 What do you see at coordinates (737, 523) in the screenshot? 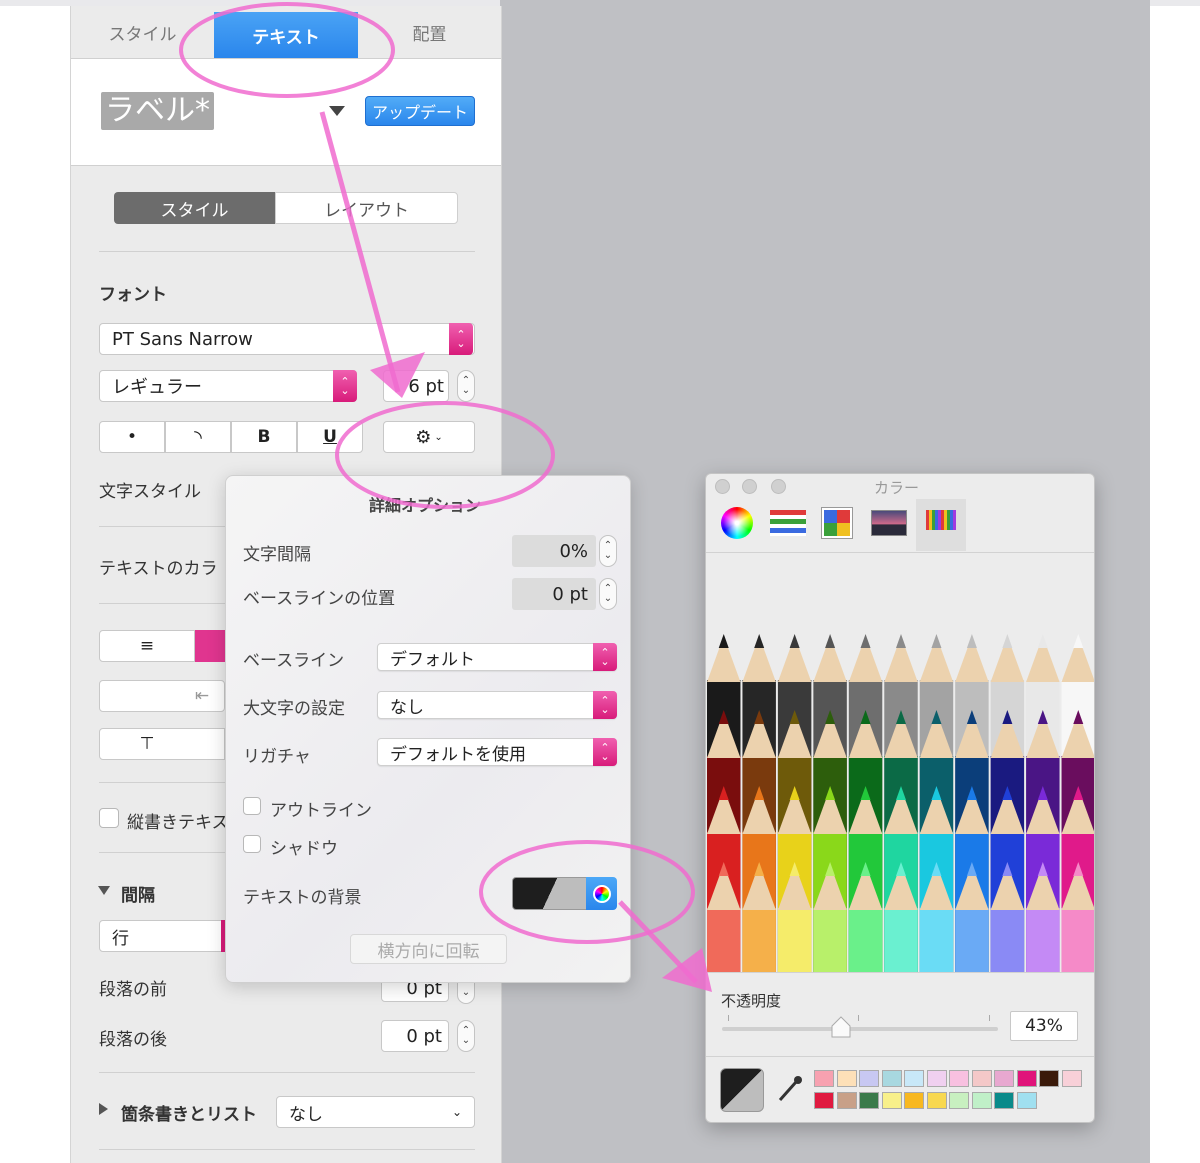
I see `color-wheel-mode-icon` at bounding box center [737, 523].